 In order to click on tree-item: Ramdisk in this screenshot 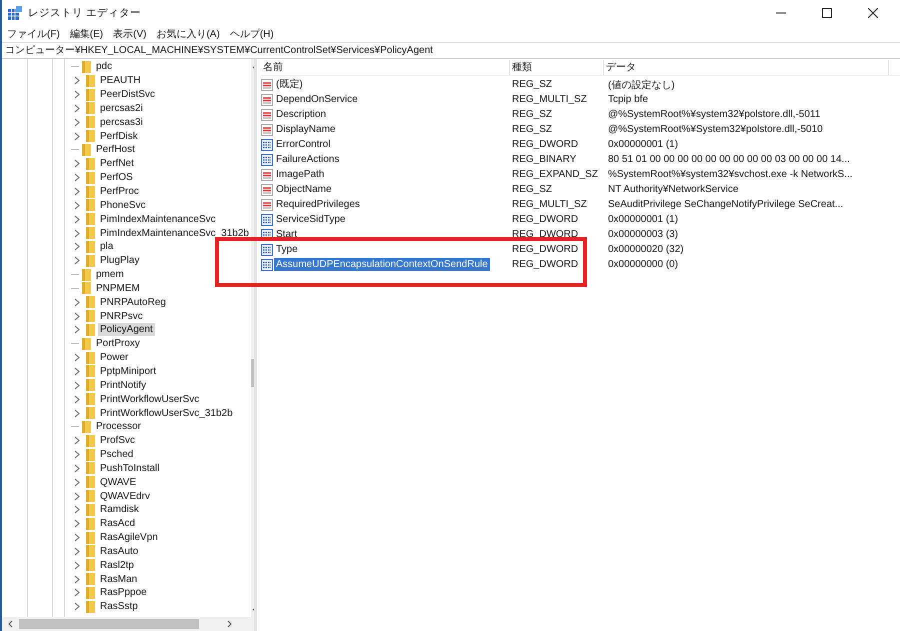, I will do `click(119, 509)`.